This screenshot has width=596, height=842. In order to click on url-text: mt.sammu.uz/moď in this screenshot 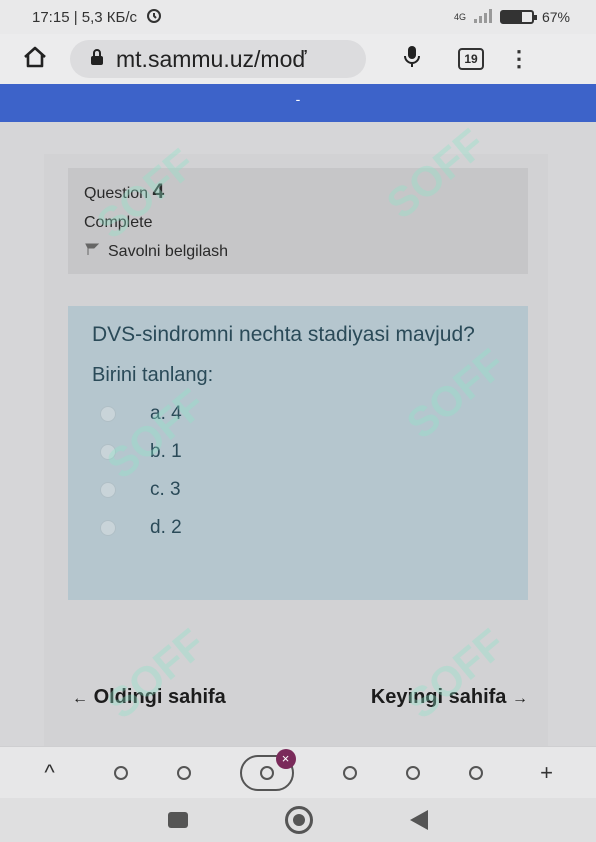, I will do `click(211, 58)`.